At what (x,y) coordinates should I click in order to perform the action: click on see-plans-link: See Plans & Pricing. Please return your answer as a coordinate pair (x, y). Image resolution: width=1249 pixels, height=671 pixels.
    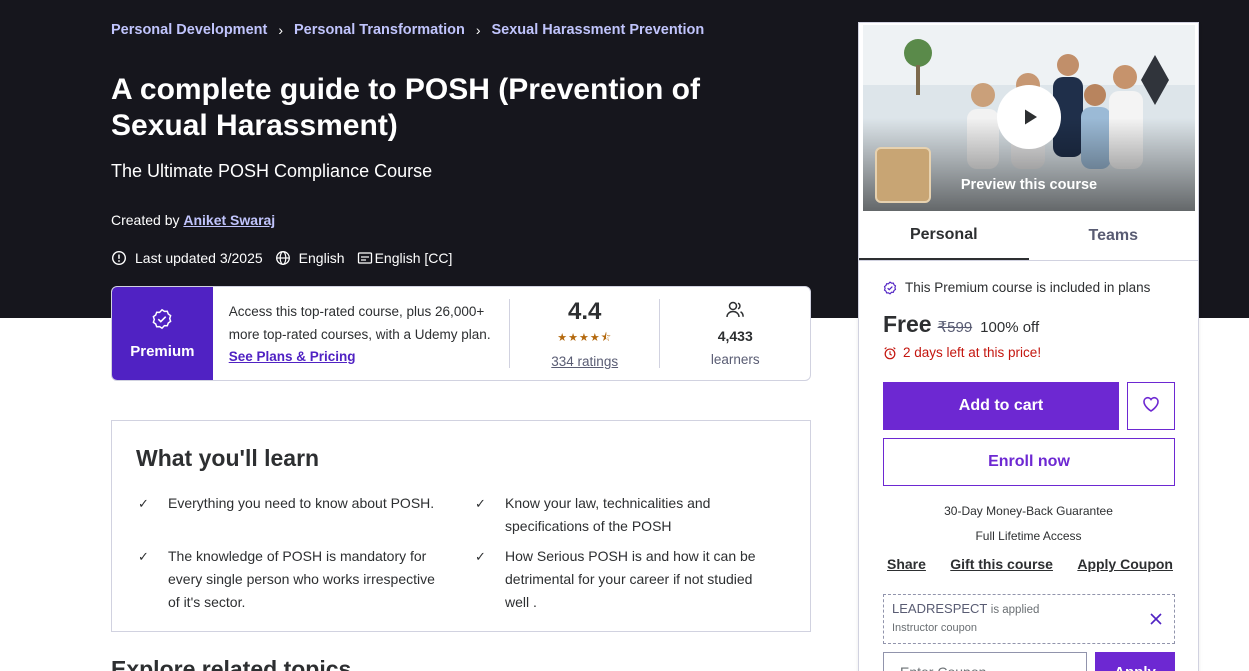
    Looking at the image, I should click on (292, 356).